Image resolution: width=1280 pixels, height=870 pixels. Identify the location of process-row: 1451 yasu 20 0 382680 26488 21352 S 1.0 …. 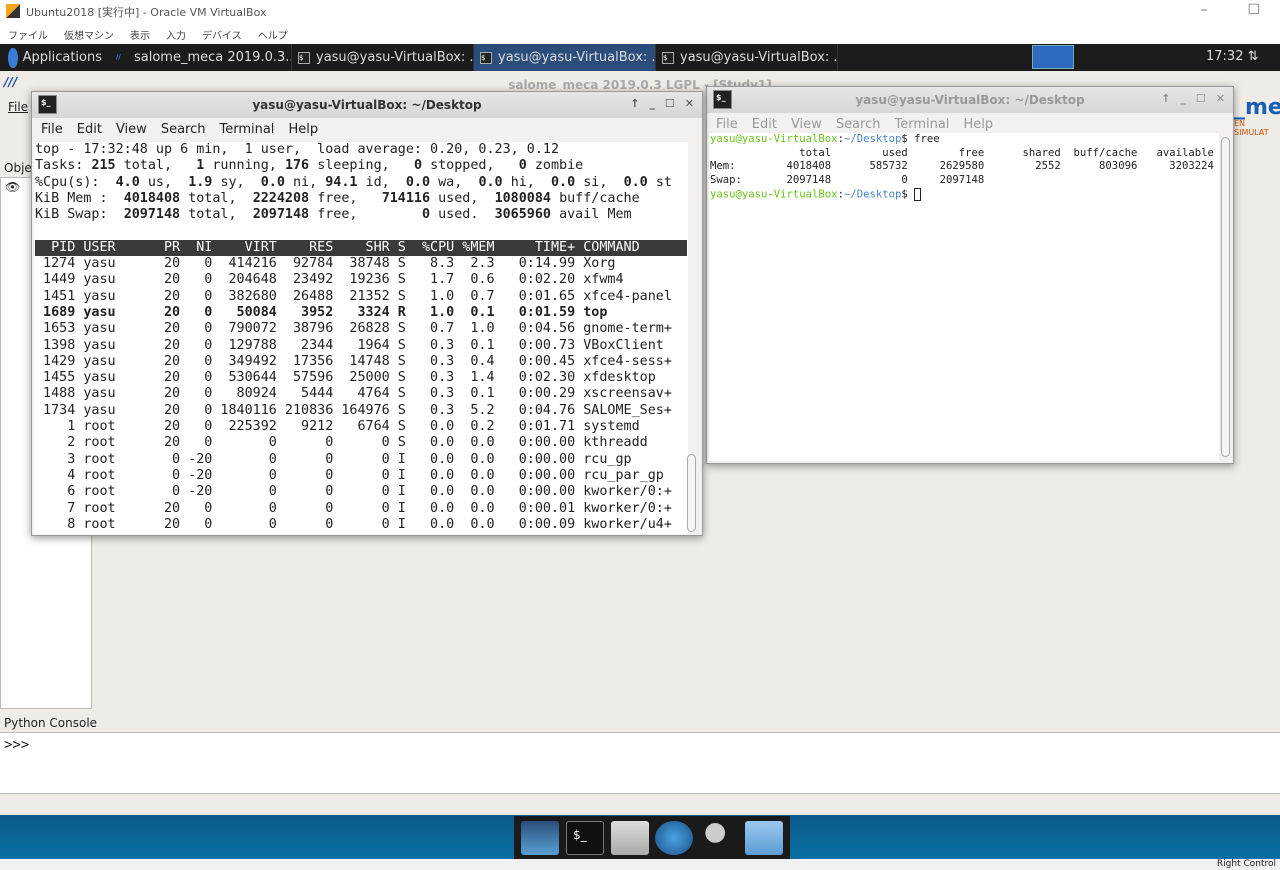
(361, 297).